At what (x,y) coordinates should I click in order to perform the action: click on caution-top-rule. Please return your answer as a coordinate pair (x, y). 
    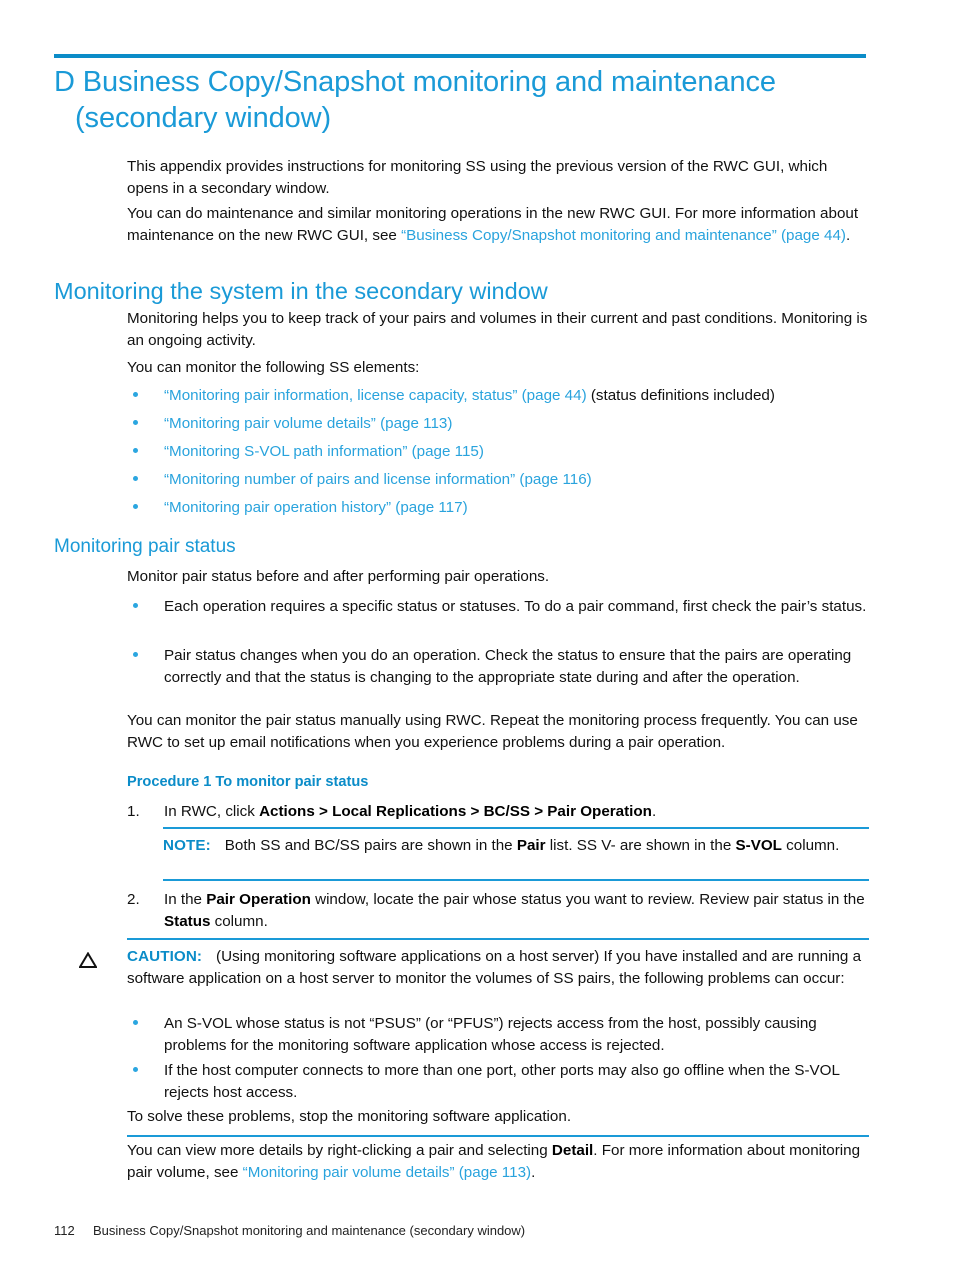
    Looking at the image, I should click on (498, 939).